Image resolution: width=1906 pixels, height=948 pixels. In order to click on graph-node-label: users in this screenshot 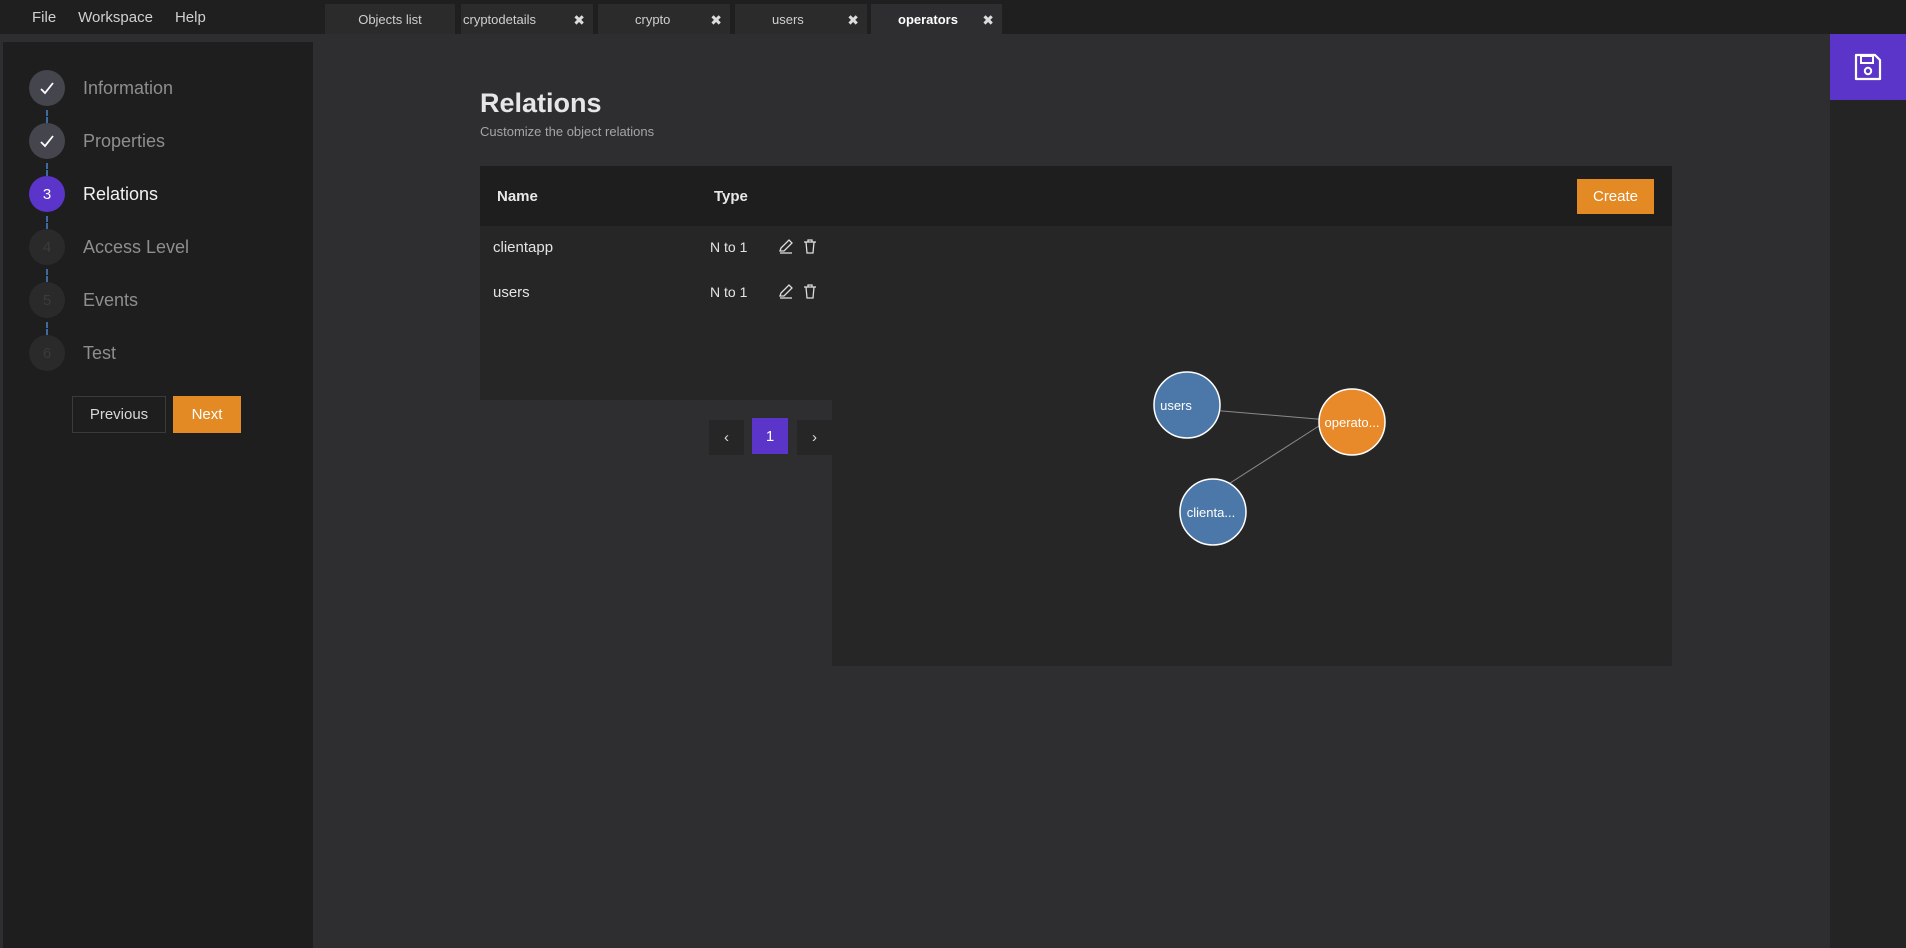, I will do `click(1176, 405)`.